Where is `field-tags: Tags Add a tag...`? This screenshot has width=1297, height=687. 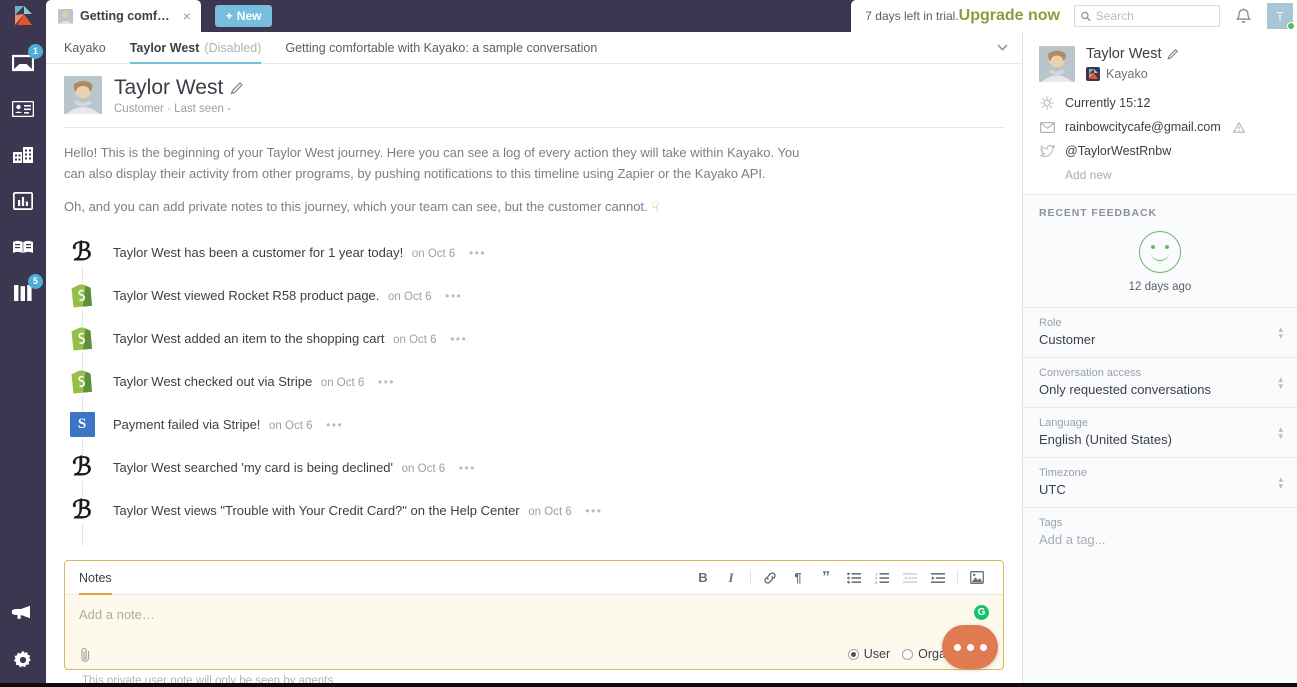
field-tags: Tags Add a tag... is located at coordinates (1160, 532).